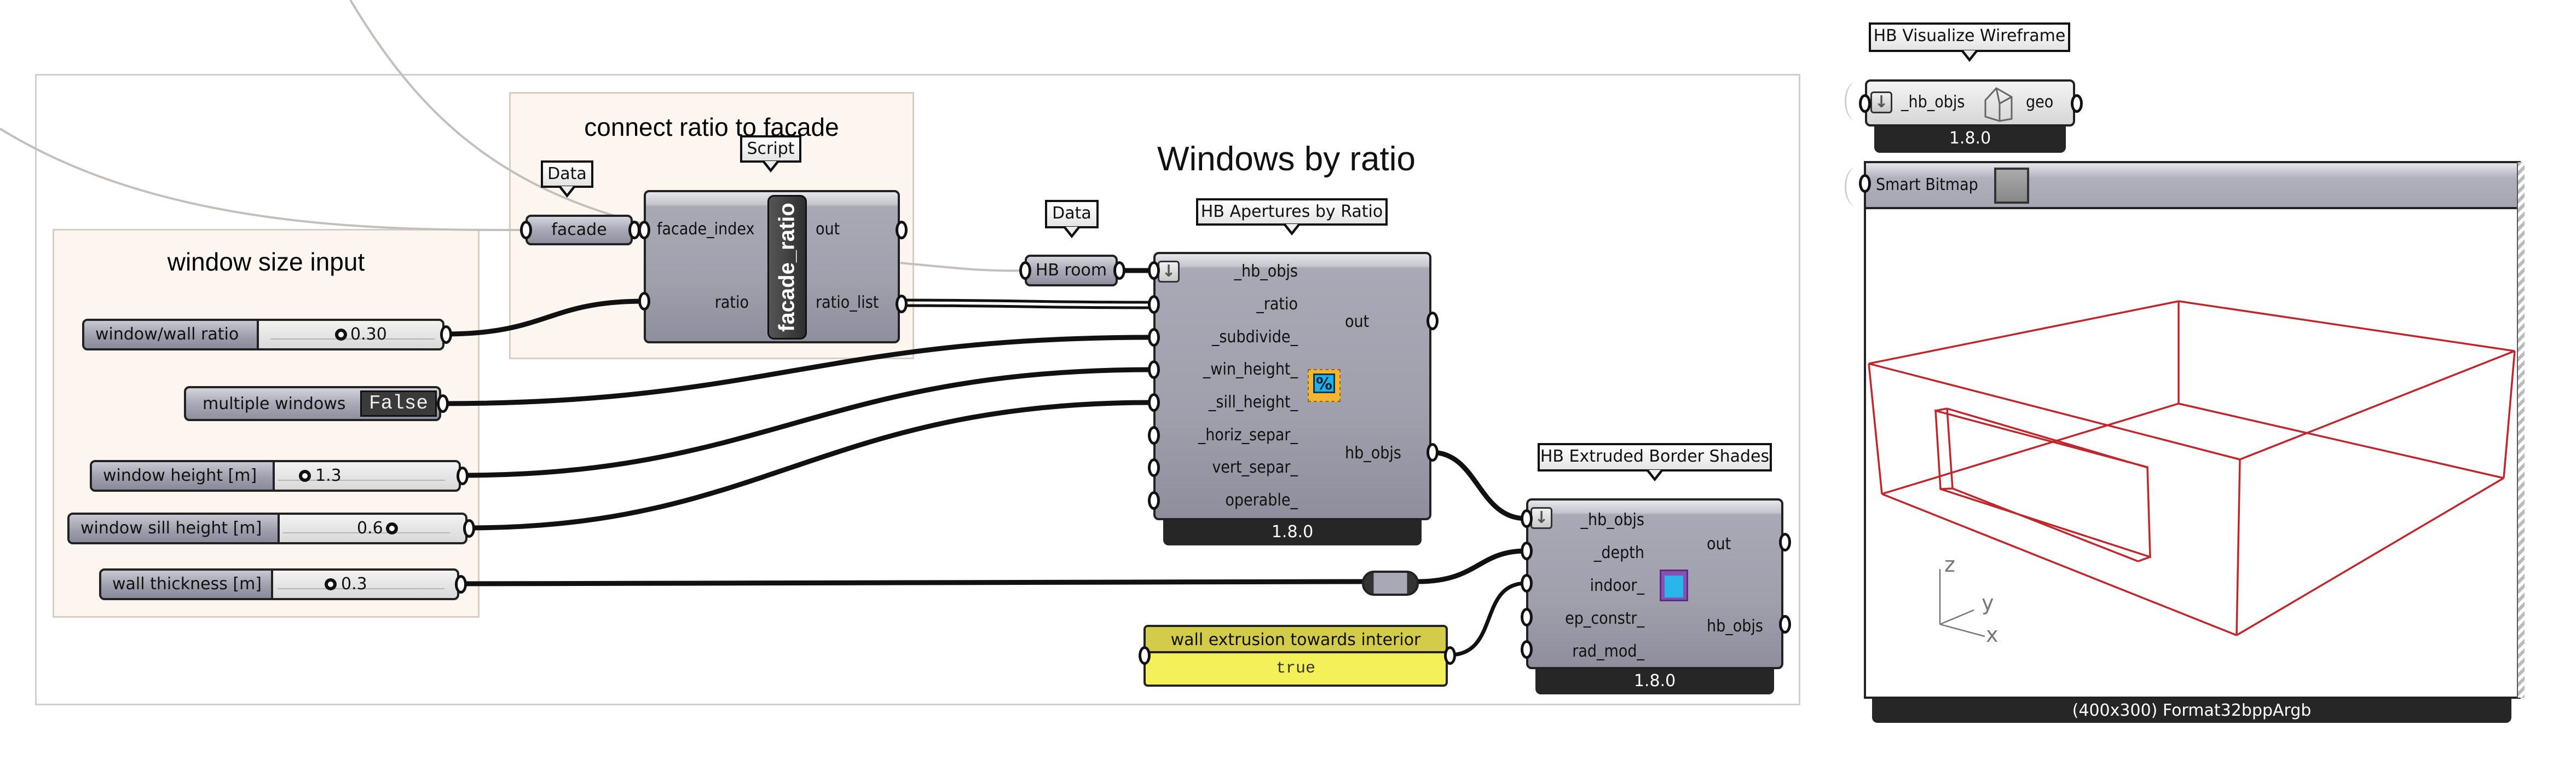 Image resolution: width=2576 pixels, height=759 pixels. What do you see at coordinates (2192, 711) in the screenshot?
I see `bitmap-footer: (400x300) Format32bppArgb` at bounding box center [2192, 711].